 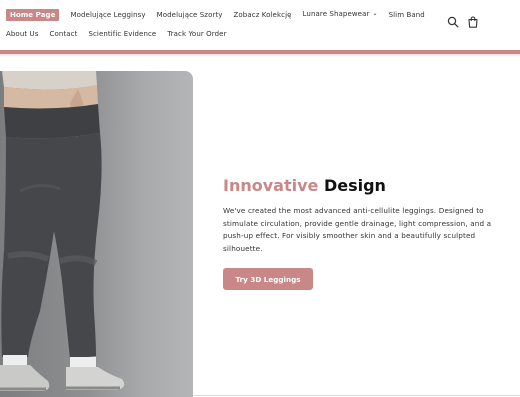 I want to click on nav-contact: Contact, so click(x=64, y=34).